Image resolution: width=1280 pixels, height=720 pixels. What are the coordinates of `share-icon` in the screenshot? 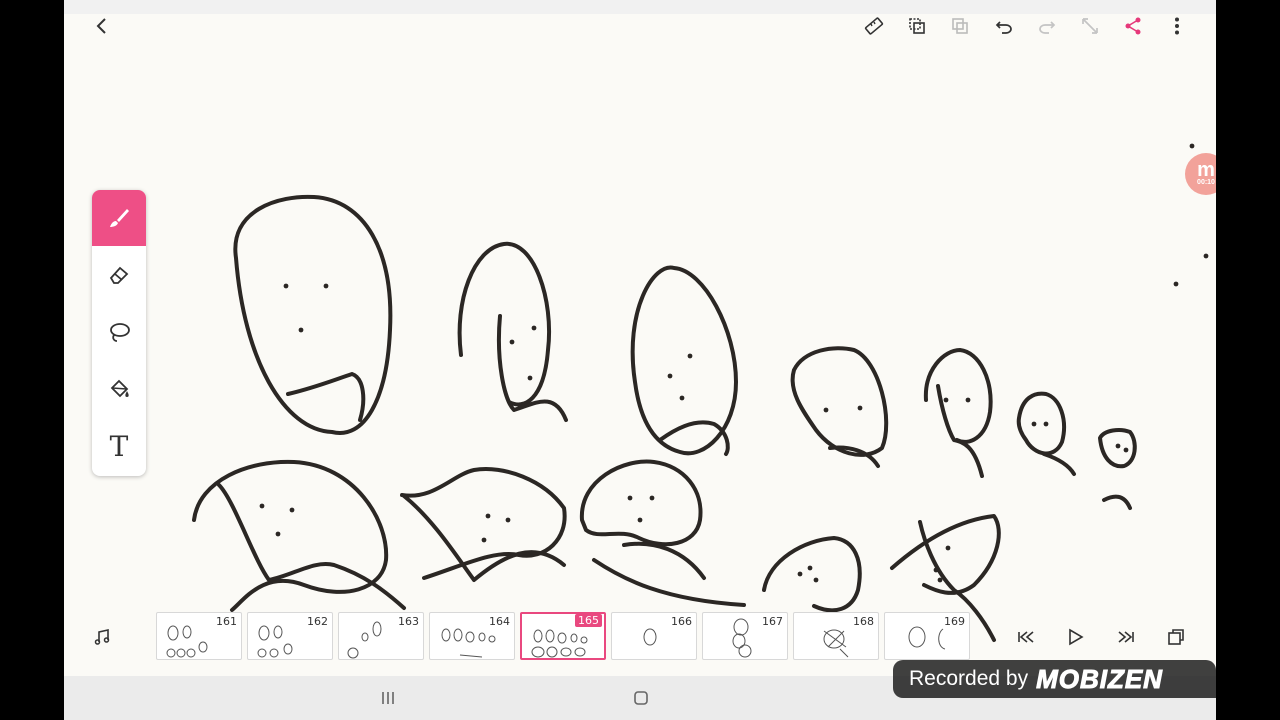 It's located at (1133, 26).